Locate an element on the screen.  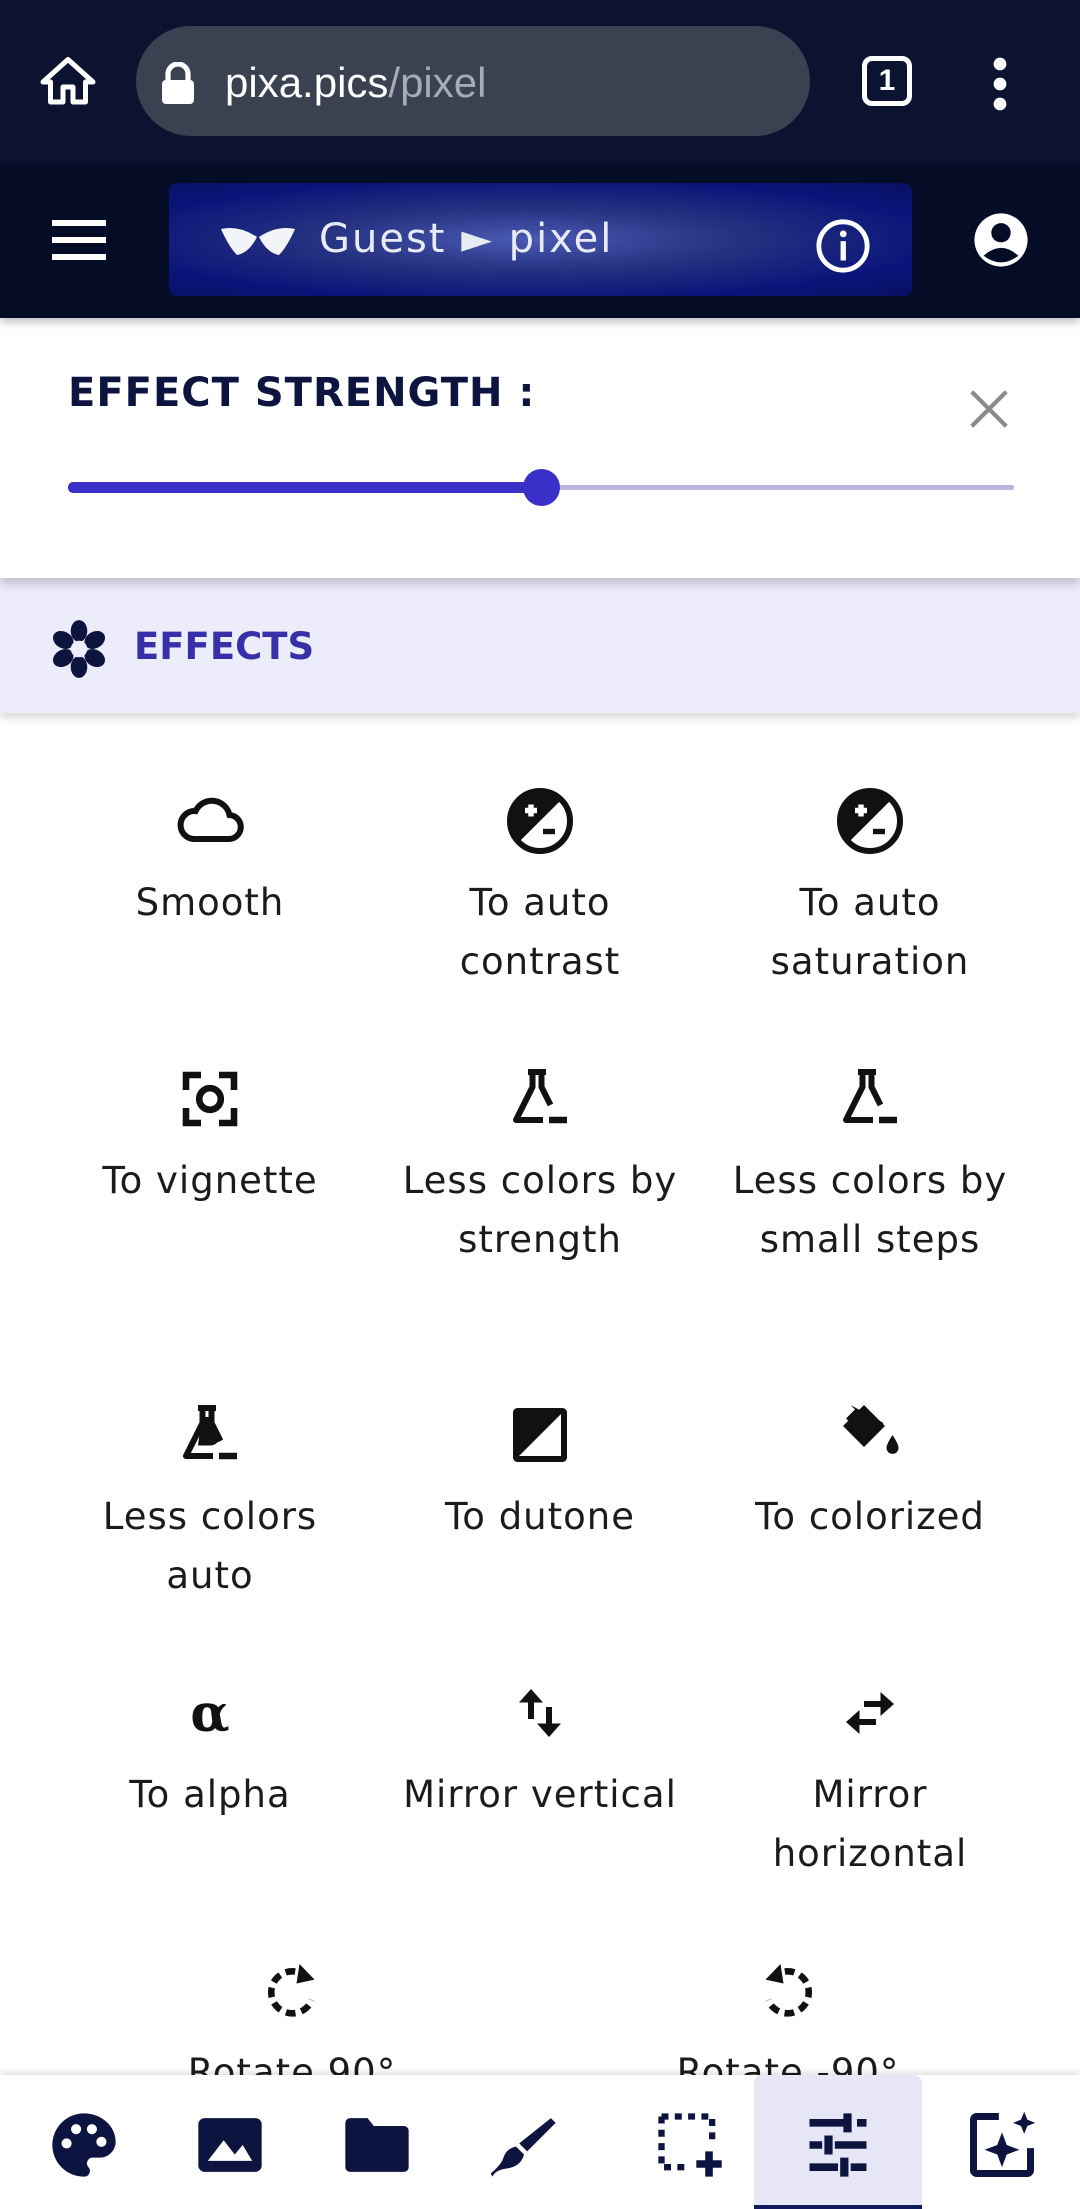
nav-folder is located at coordinates (377, 2142).